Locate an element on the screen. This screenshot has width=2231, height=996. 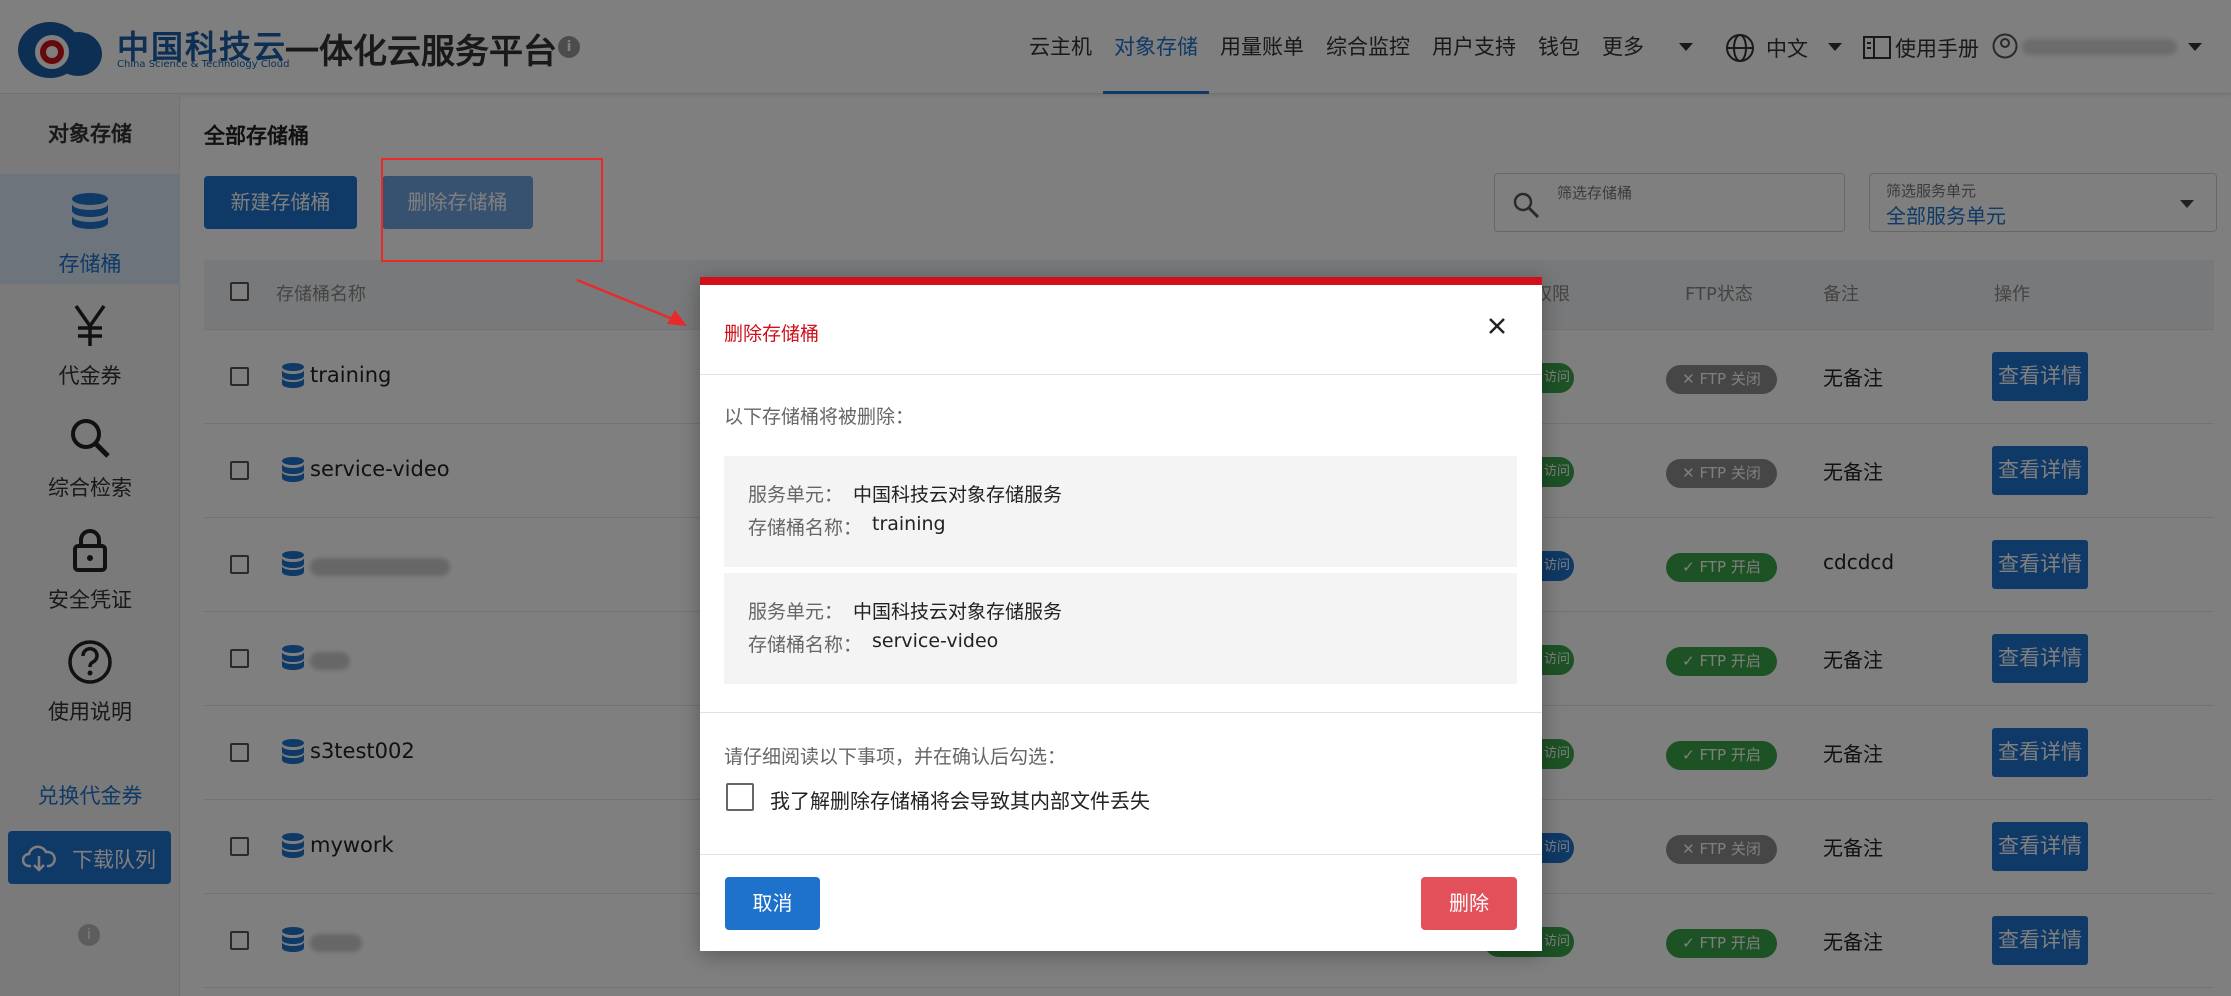
cancel-button: 取消 is located at coordinates (772, 903).